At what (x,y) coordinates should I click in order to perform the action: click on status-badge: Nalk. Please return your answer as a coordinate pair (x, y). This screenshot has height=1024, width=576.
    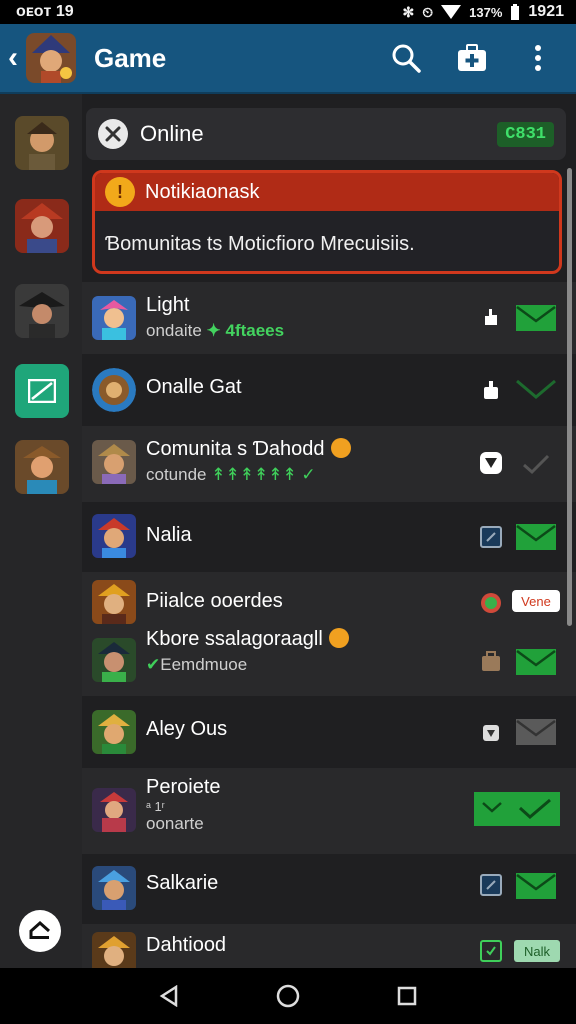
    Looking at the image, I should click on (537, 951).